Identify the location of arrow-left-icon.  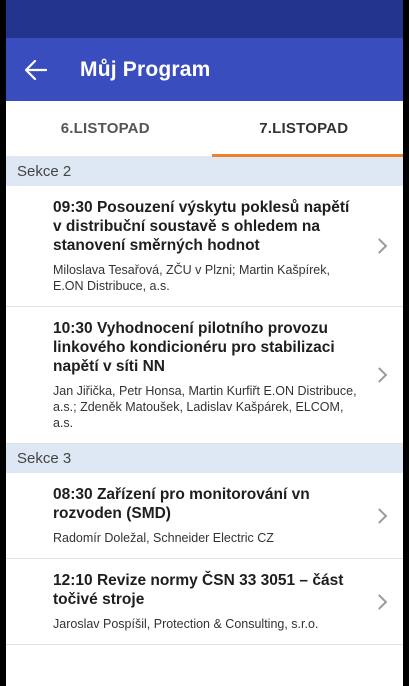
(36, 69).